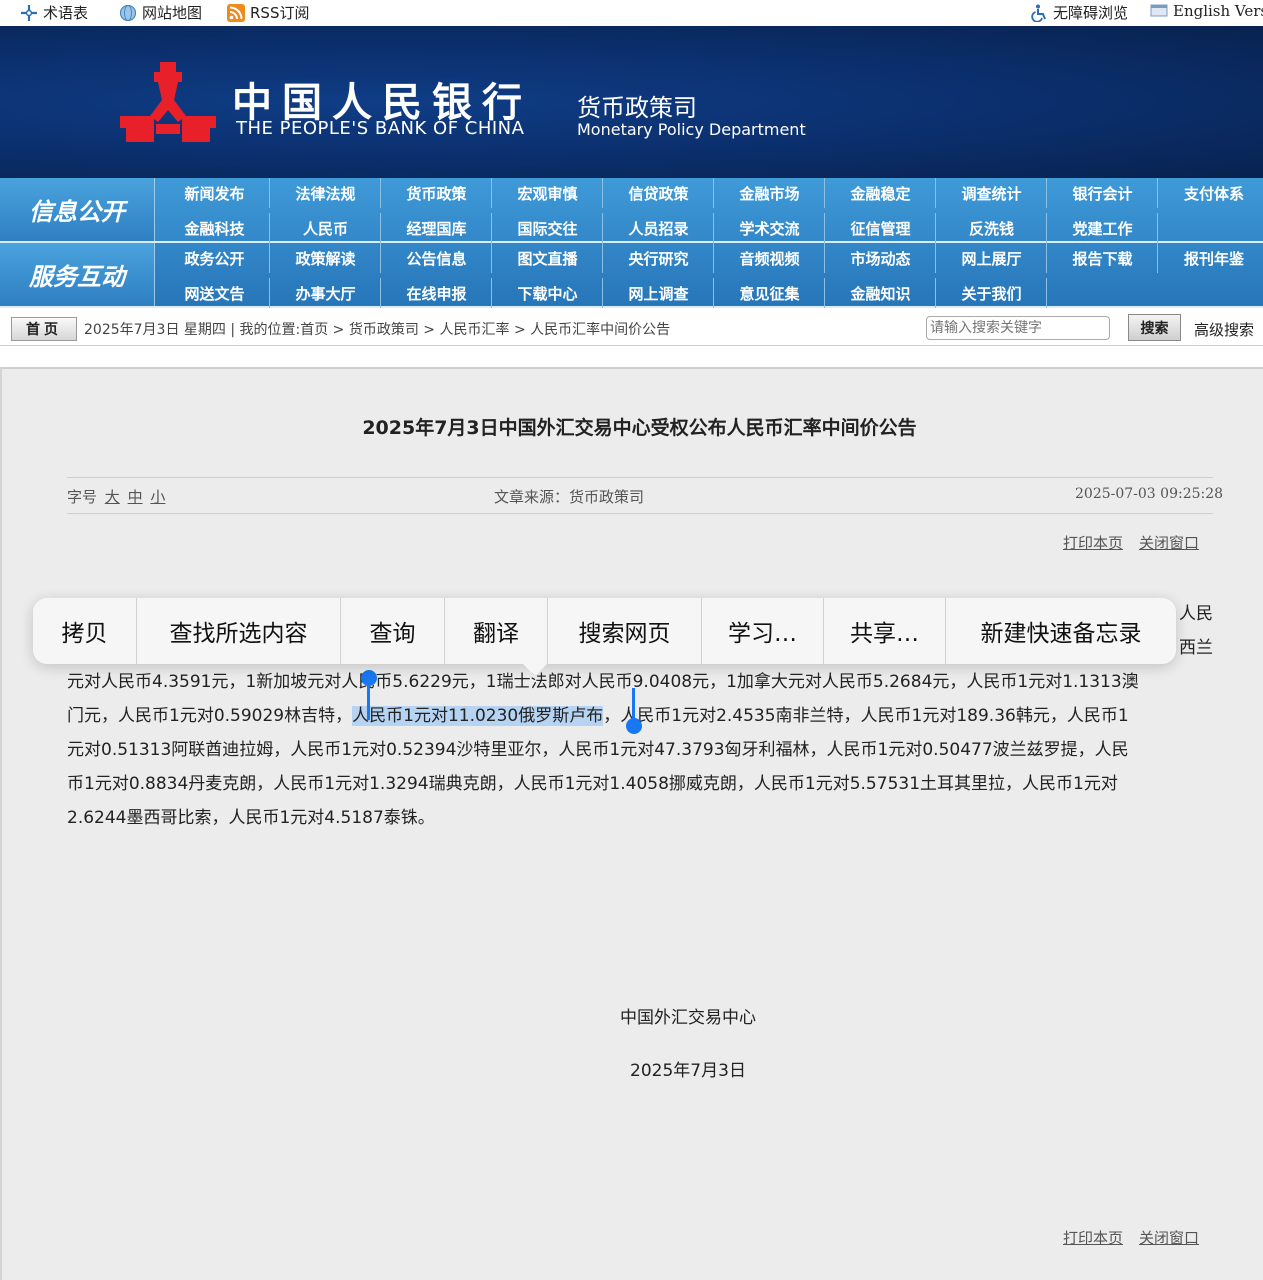 The height and width of the screenshot is (1280, 1263). What do you see at coordinates (215, 293) in the screenshot?
I see `nav-item: 网送文告` at bounding box center [215, 293].